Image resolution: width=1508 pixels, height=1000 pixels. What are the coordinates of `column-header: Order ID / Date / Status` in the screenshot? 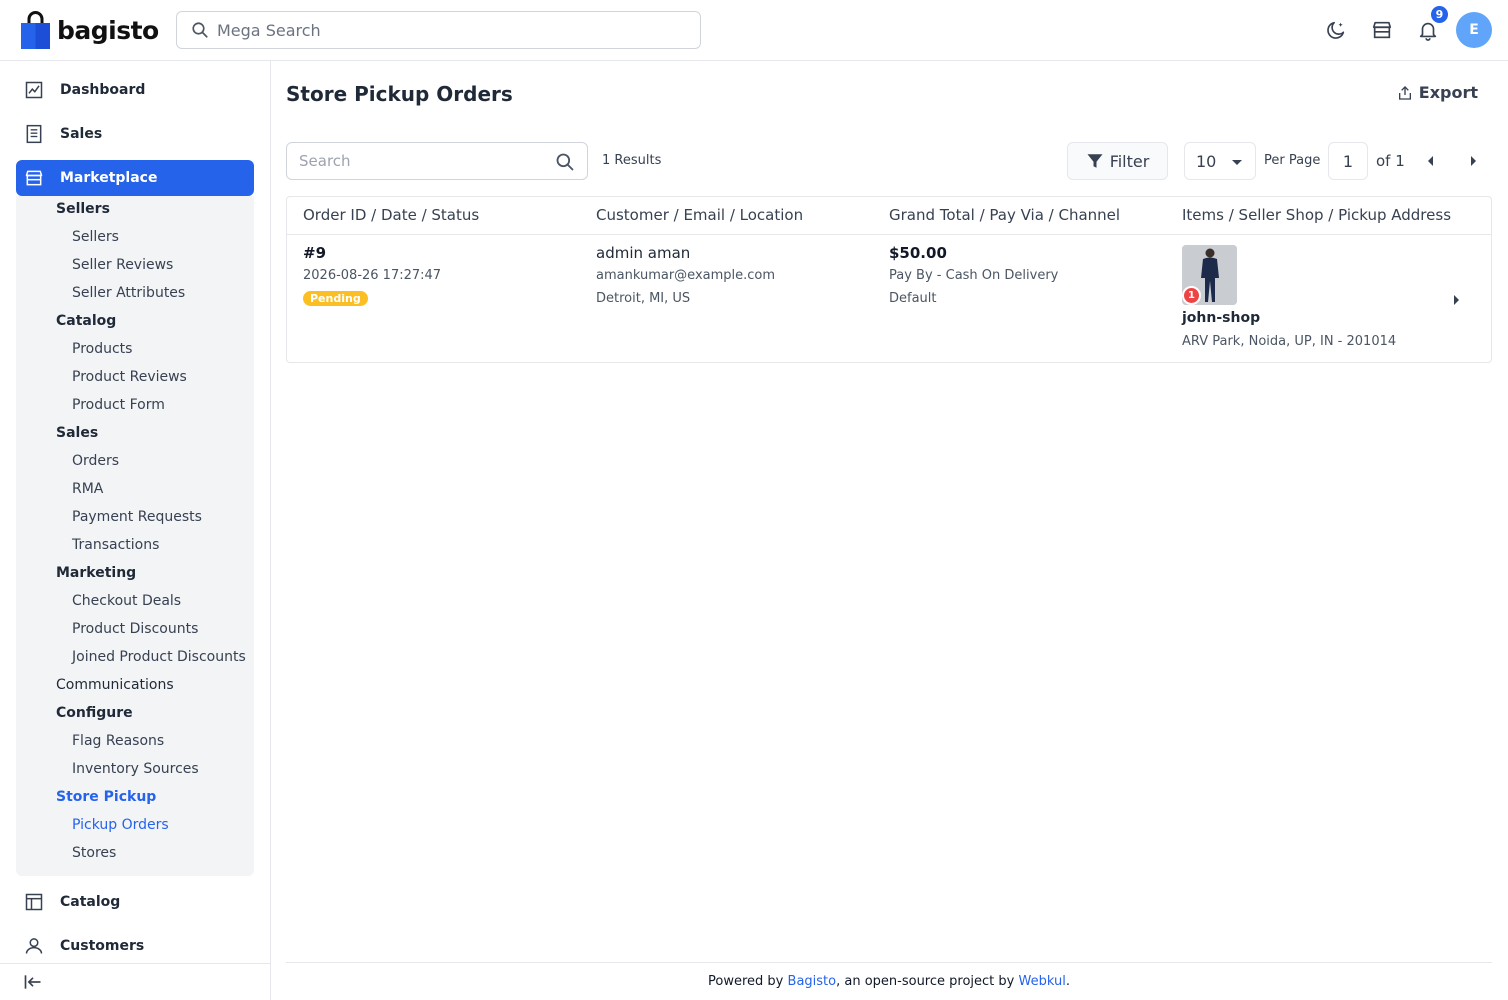 It's located at (391, 215).